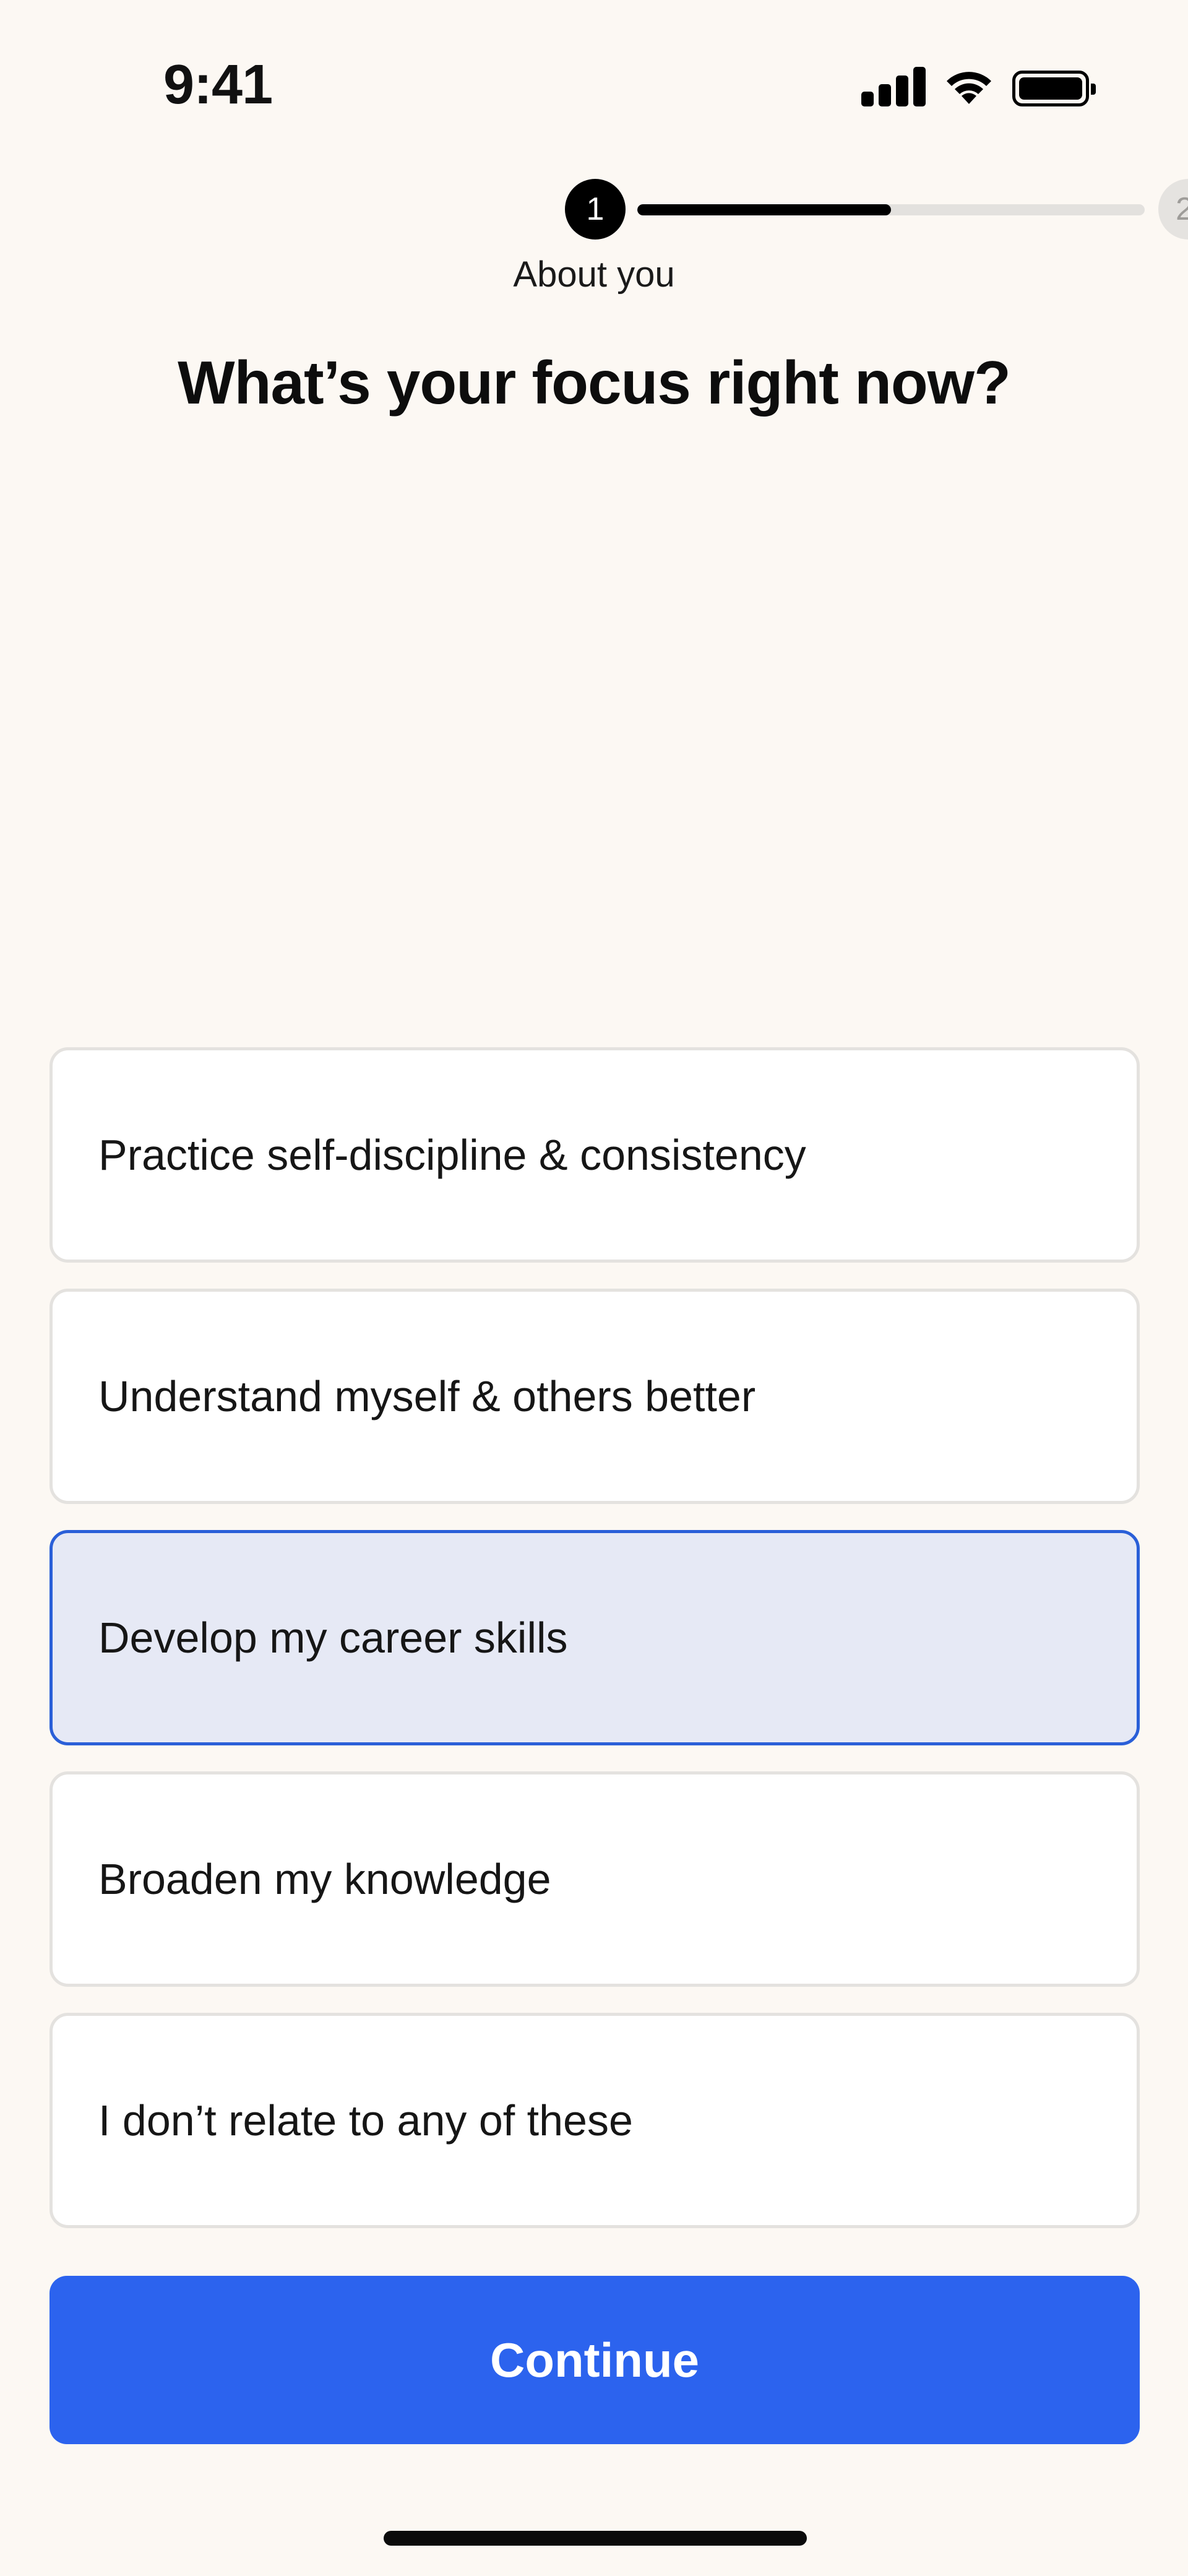  What do you see at coordinates (218, 85) in the screenshot?
I see `status-time: 9:41` at bounding box center [218, 85].